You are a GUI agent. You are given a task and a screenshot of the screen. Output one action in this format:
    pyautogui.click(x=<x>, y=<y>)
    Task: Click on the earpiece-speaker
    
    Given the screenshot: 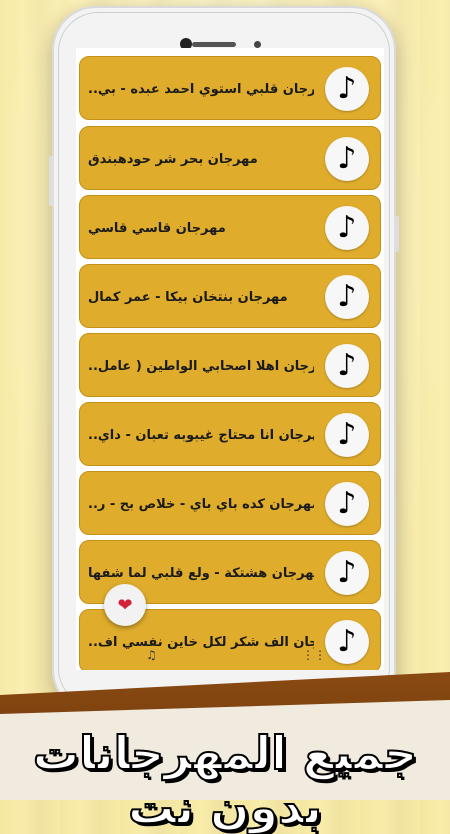 What is the action you would take?
    pyautogui.click(x=214, y=44)
    